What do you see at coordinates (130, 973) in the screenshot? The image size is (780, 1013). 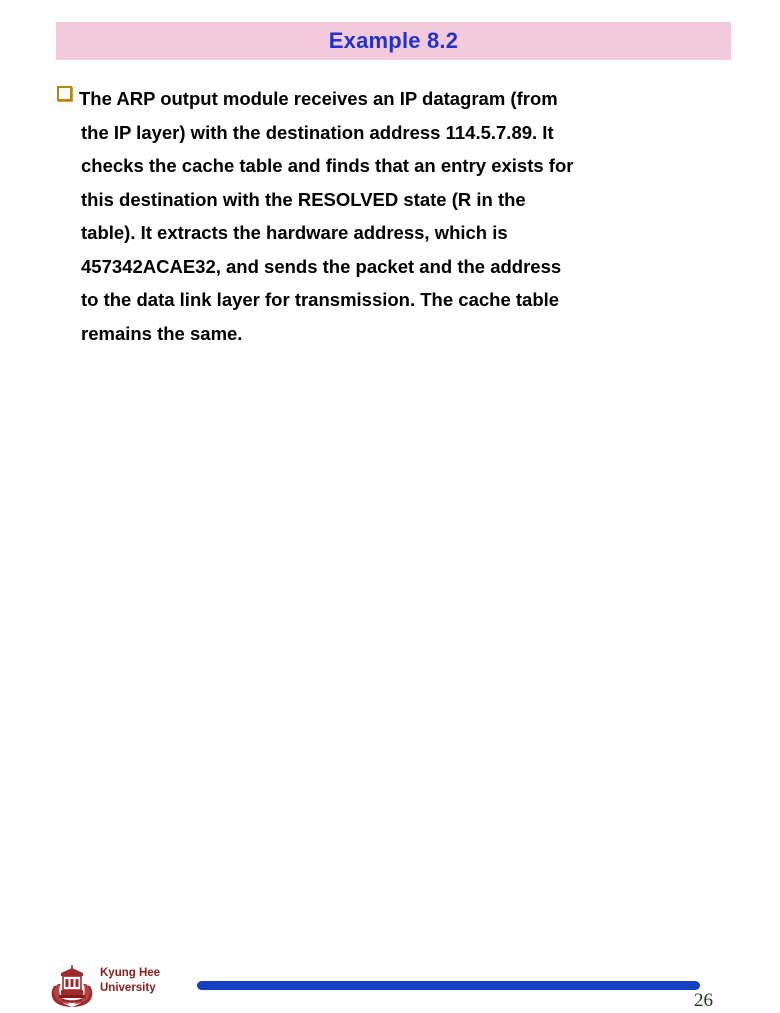 I see `institution-name-line1: Kyung Hee` at bounding box center [130, 973].